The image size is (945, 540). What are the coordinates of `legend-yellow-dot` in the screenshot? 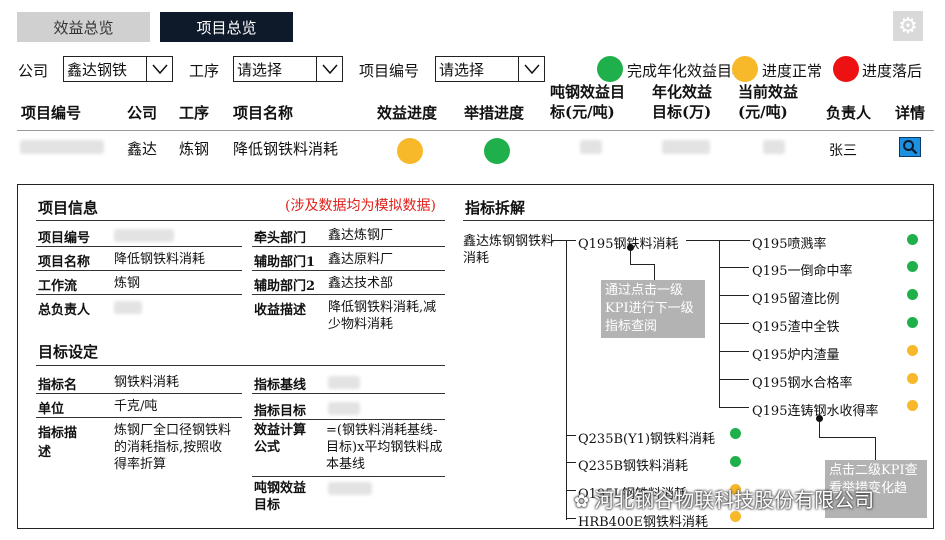 It's located at (745, 69).